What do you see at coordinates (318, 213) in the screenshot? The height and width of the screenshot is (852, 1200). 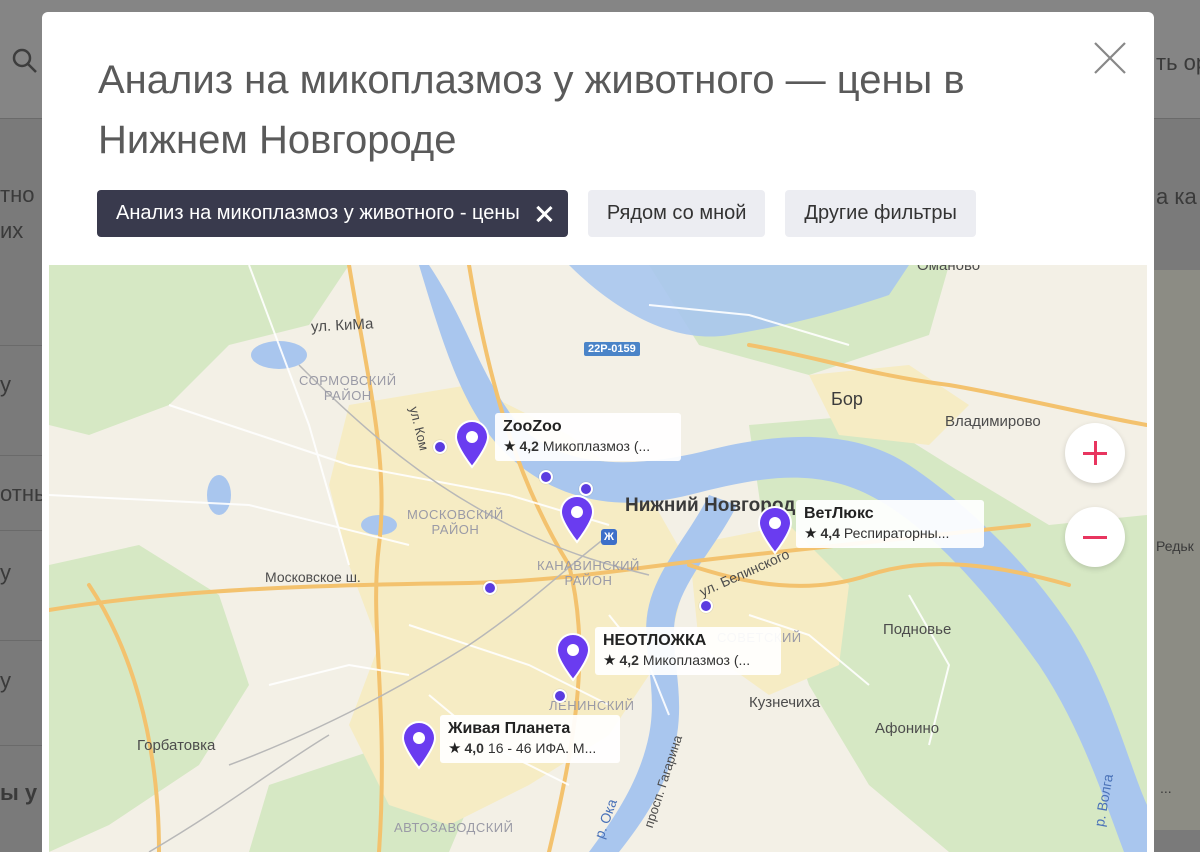 I see `active-filter-label: Анализ на микоплазмоз у животного - цены` at bounding box center [318, 213].